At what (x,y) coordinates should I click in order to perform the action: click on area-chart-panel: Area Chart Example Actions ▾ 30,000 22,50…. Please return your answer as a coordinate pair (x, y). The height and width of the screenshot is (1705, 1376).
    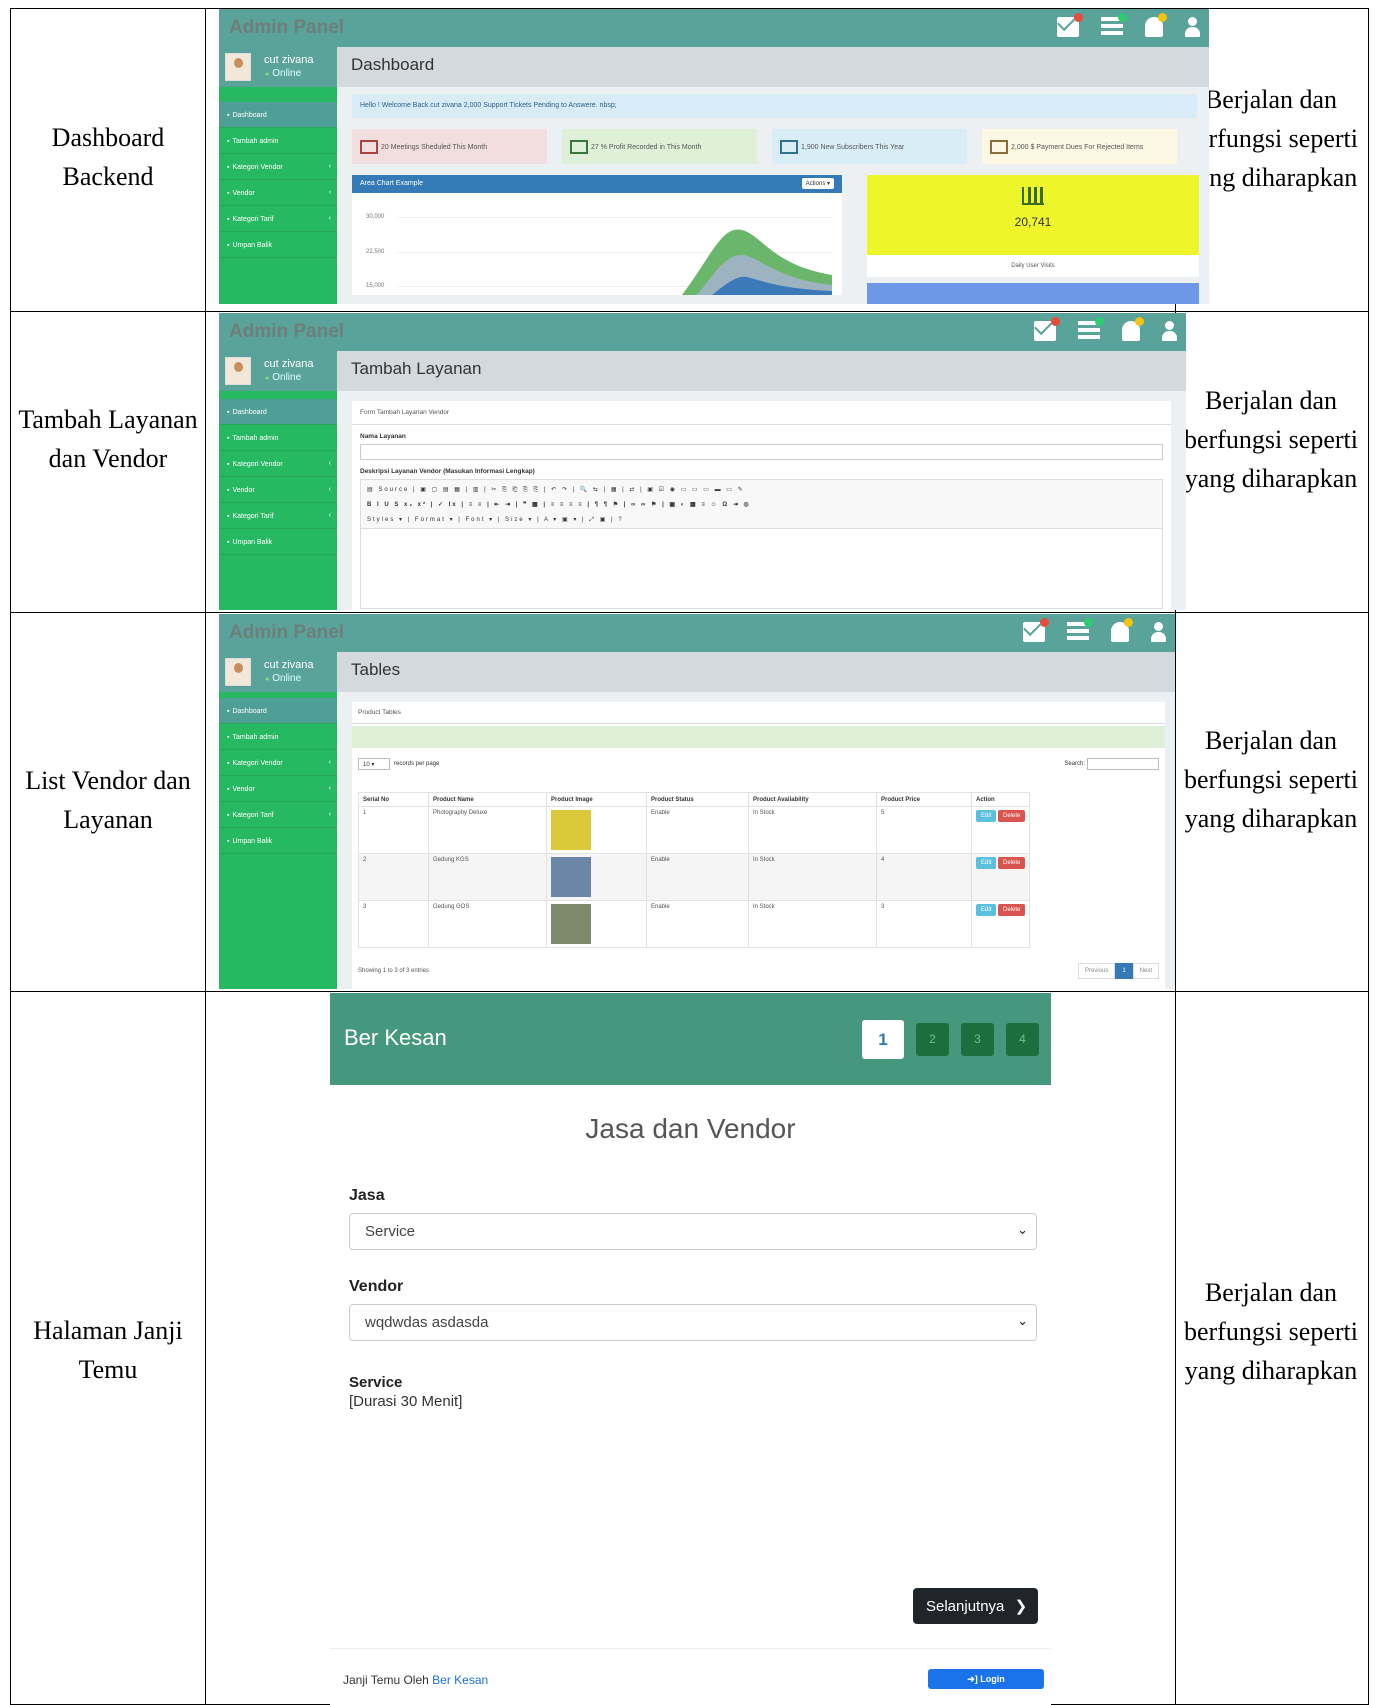
    Looking at the image, I should click on (597, 235).